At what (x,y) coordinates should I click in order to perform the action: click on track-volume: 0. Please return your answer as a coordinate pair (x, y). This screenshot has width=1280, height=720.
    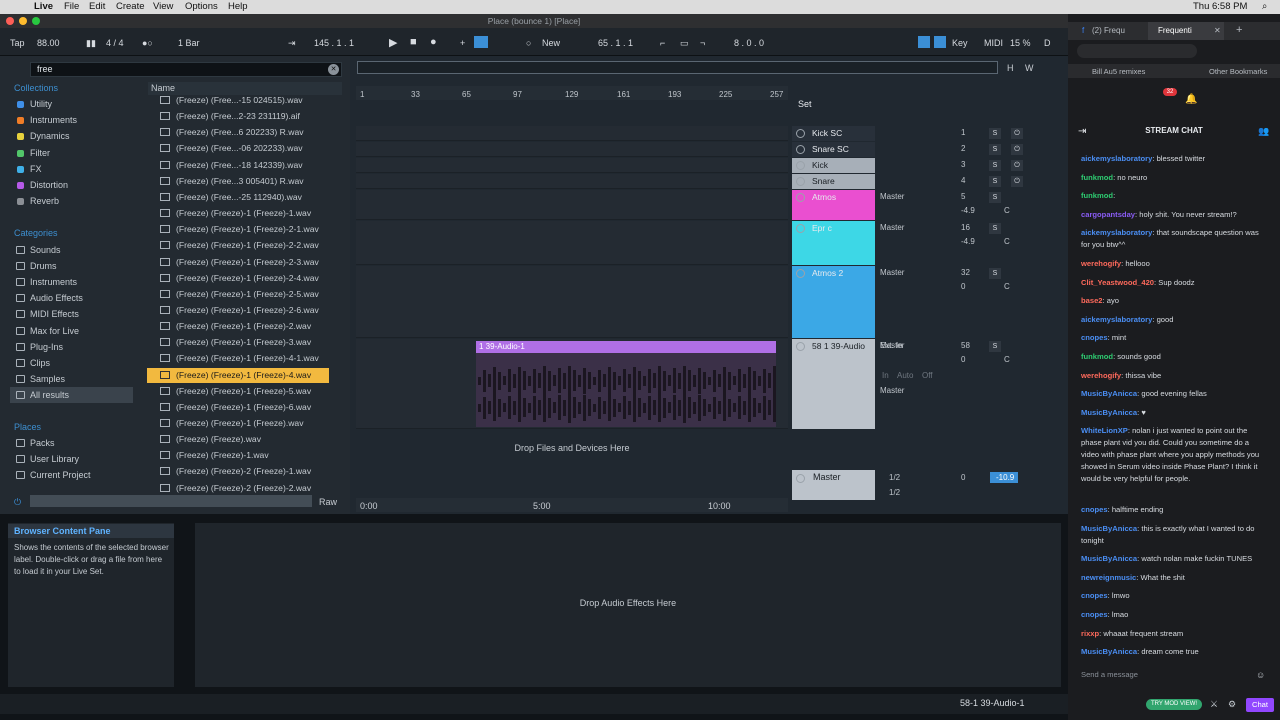
    Looking at the image, I should click on (963, 359).